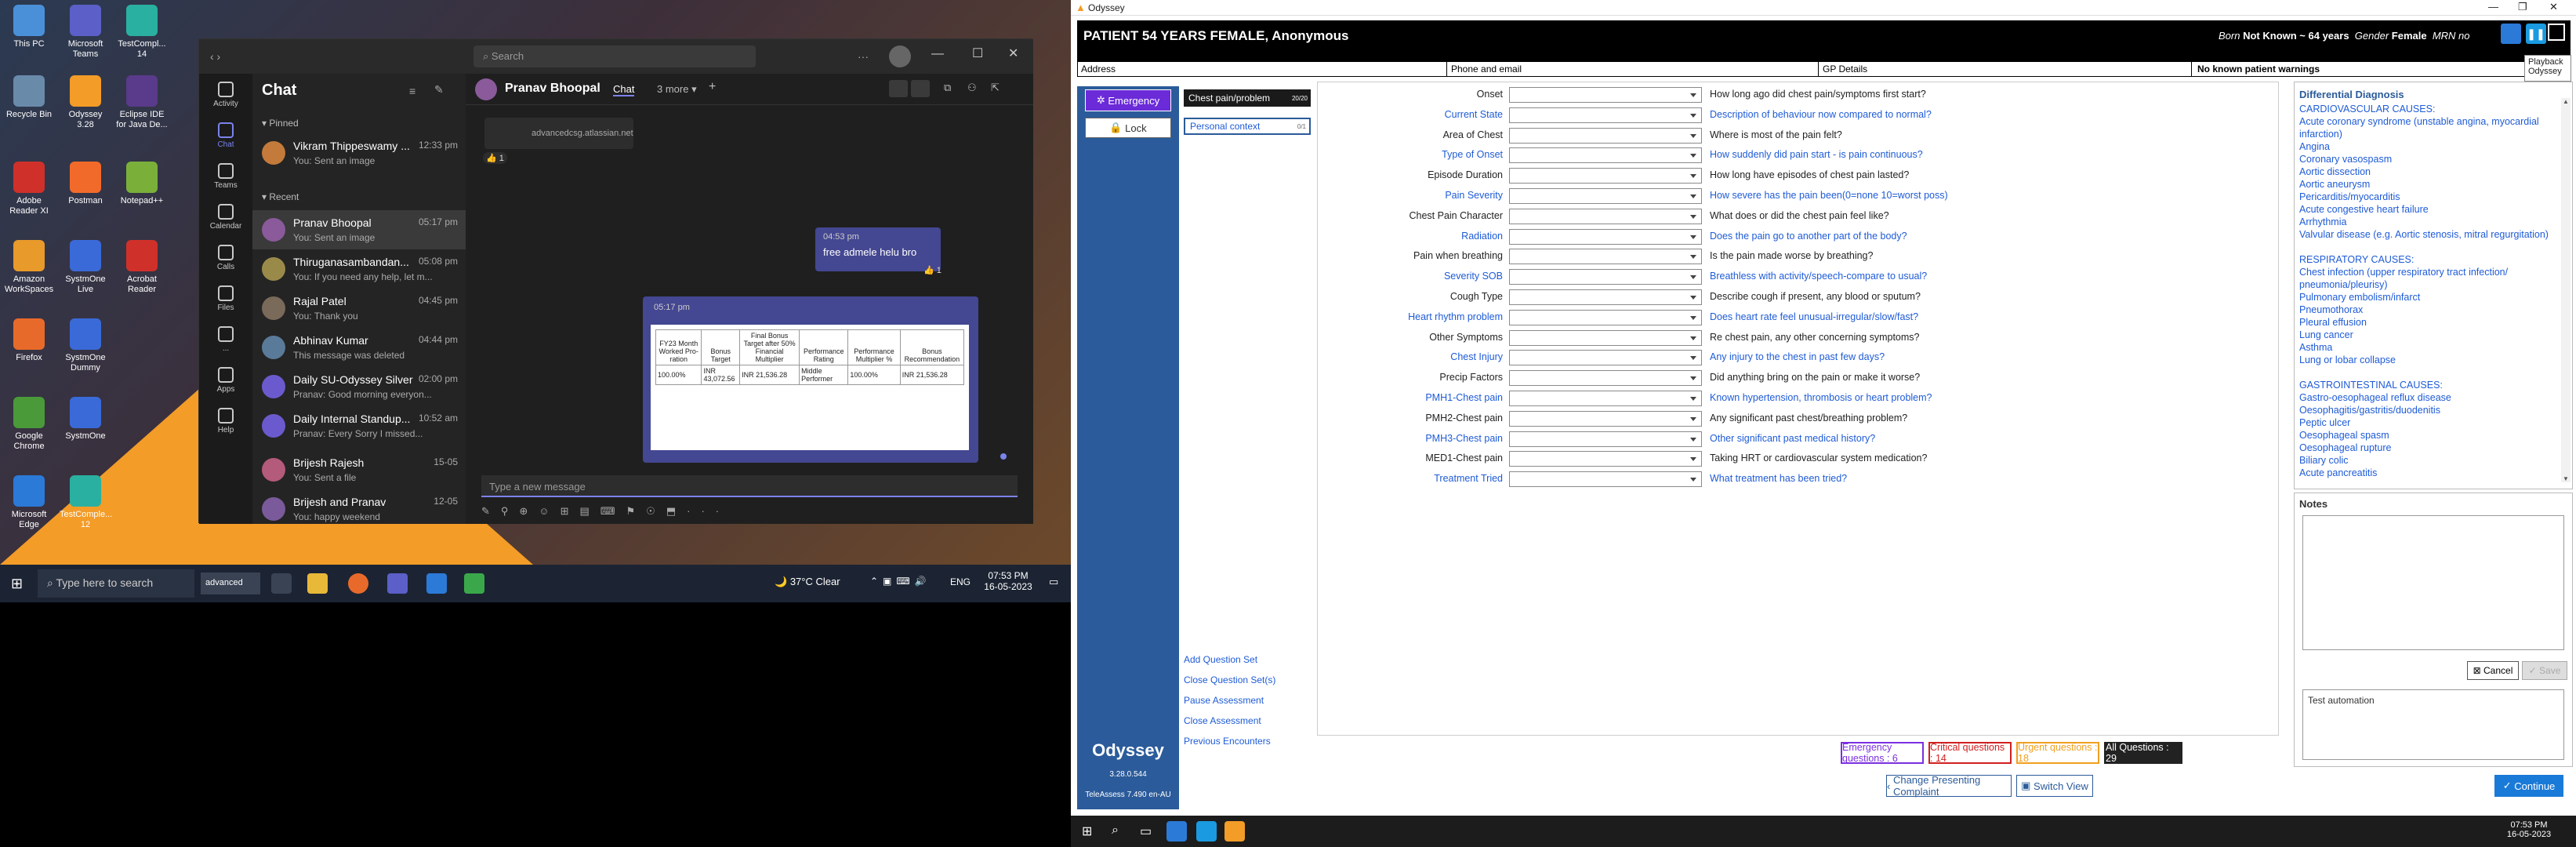 The height and width of the screenshot is (847, 2576). Describe the element at coordinates (878, 249) in the screenshot. I see `message-bubble: 04:53 pm free admele helu bro` at that location.